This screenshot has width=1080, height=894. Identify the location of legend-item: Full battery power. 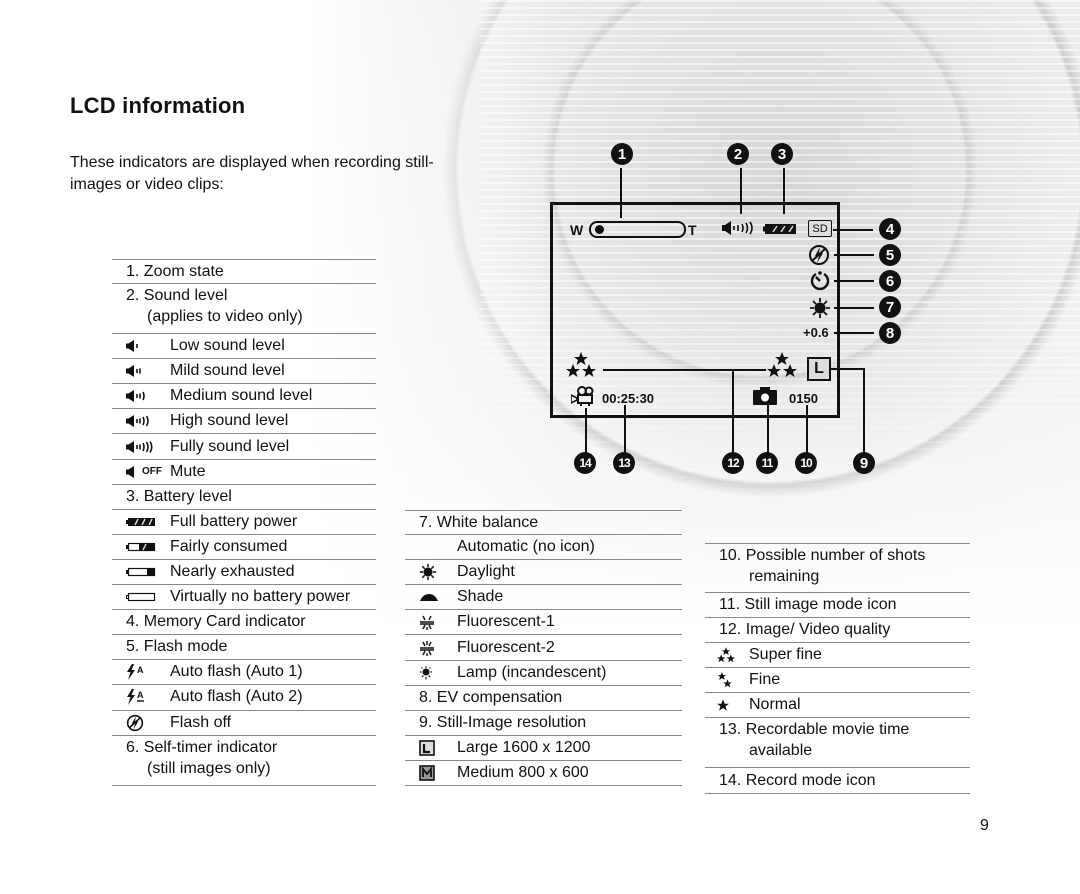
(244, 522).